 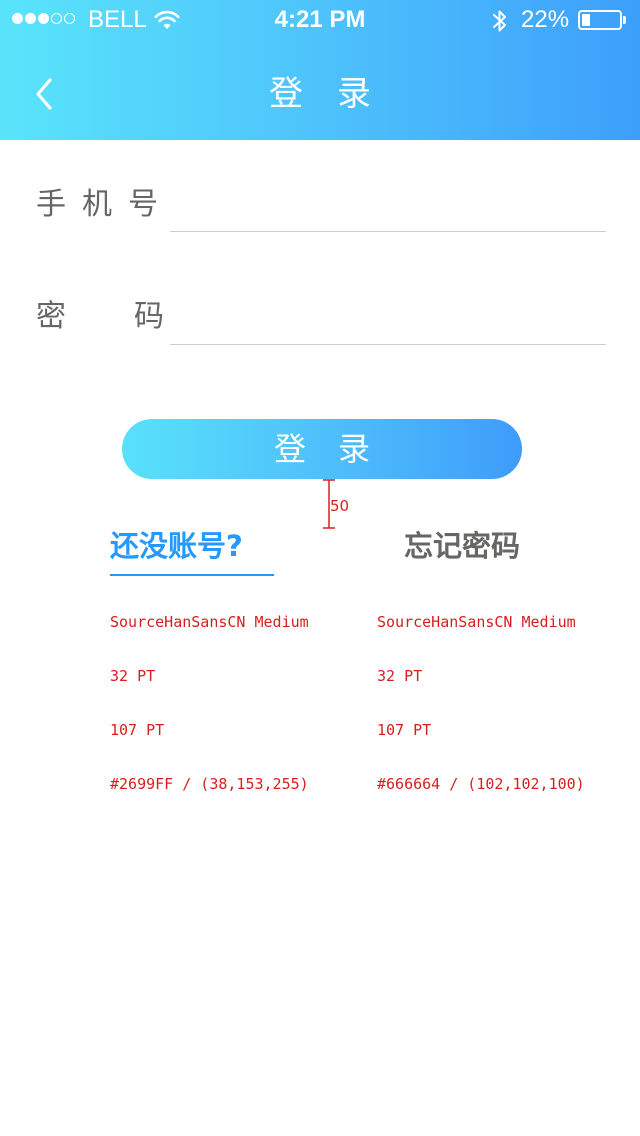 I want to click on bluetooth-icon, so click(x=499, y=21).